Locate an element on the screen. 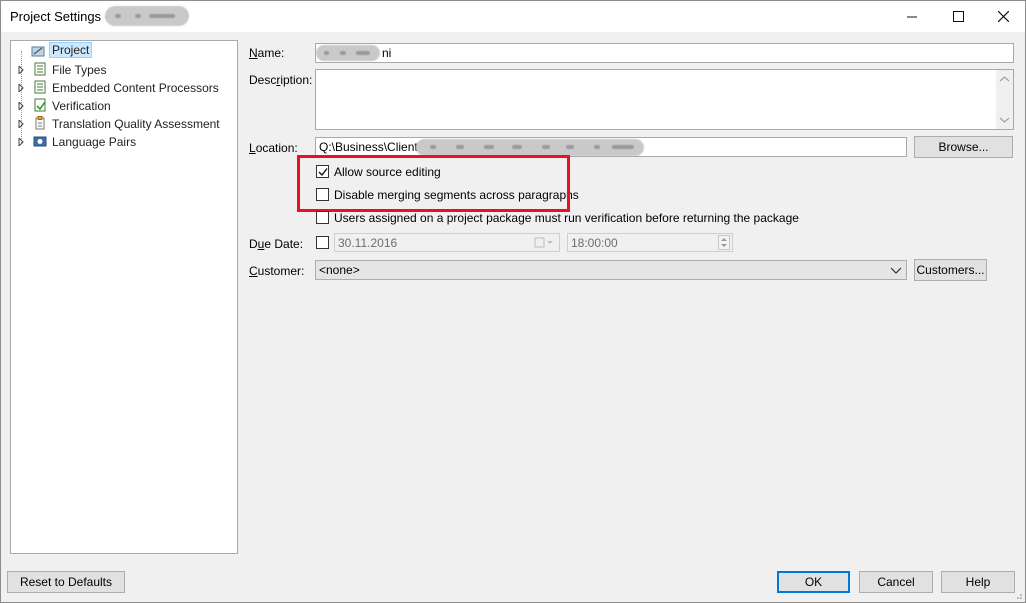 The width and height of the screenshot is (1026, 603). ok-button: OK is located at coordinates (813, 582).